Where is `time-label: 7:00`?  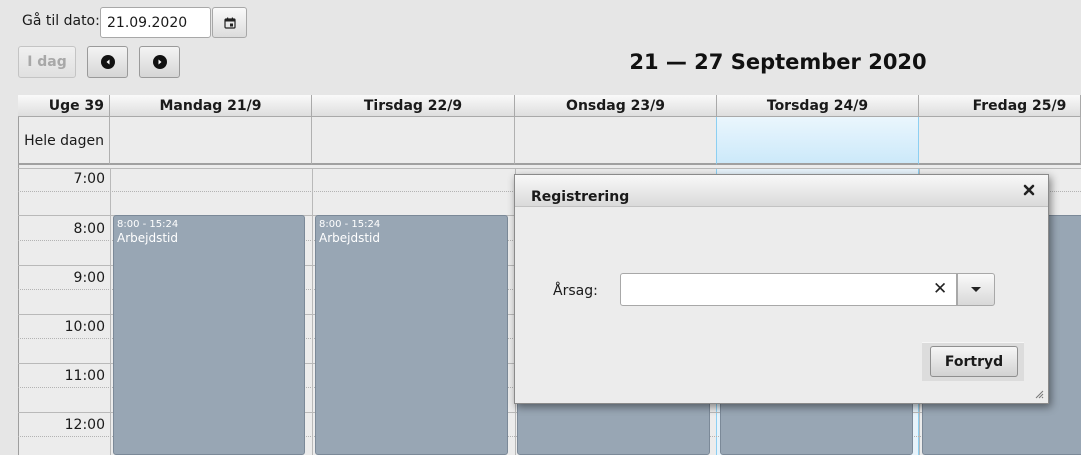 time-label: 7:00 is located at coordinates (89, 179).